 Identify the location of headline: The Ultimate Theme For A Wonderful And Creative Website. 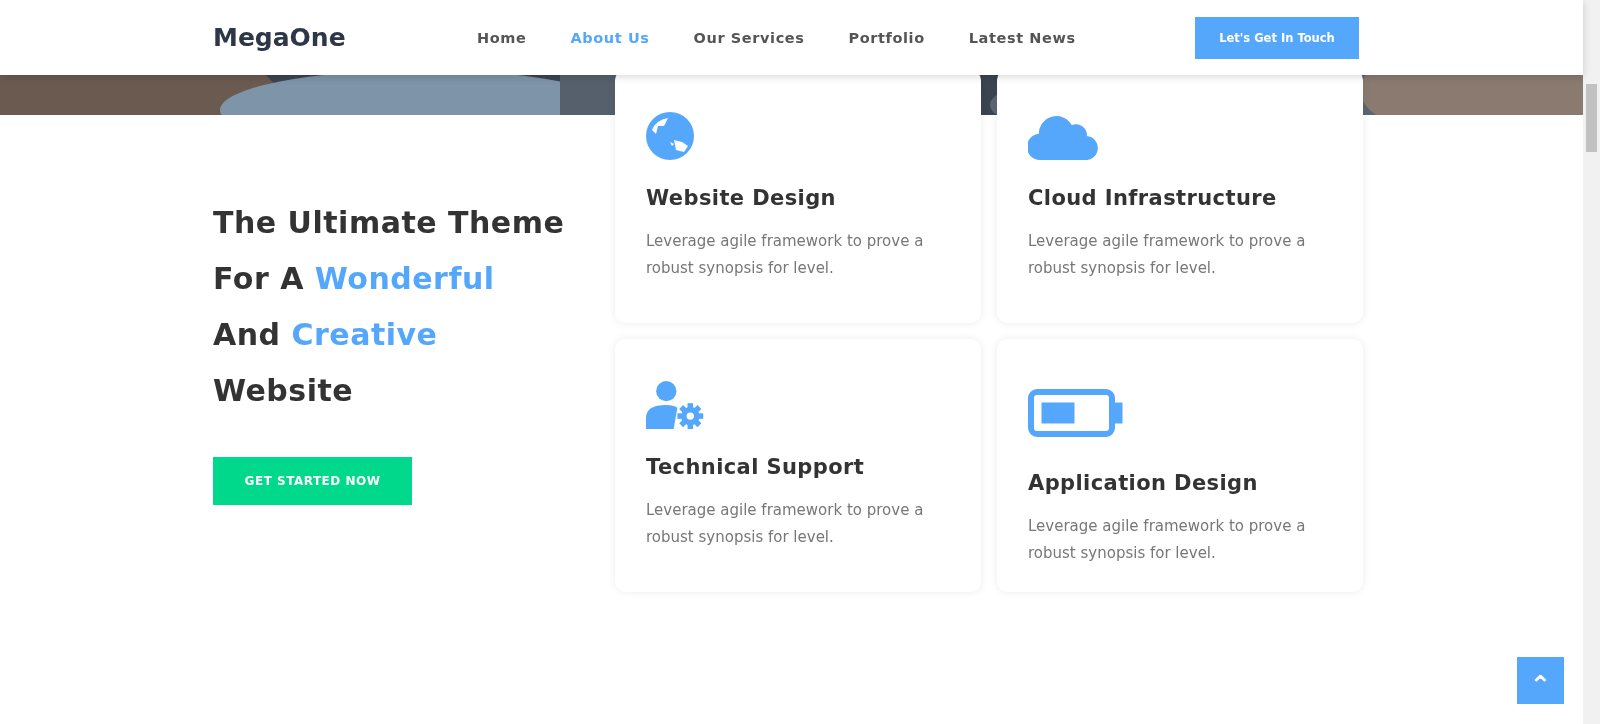
(389, 307).